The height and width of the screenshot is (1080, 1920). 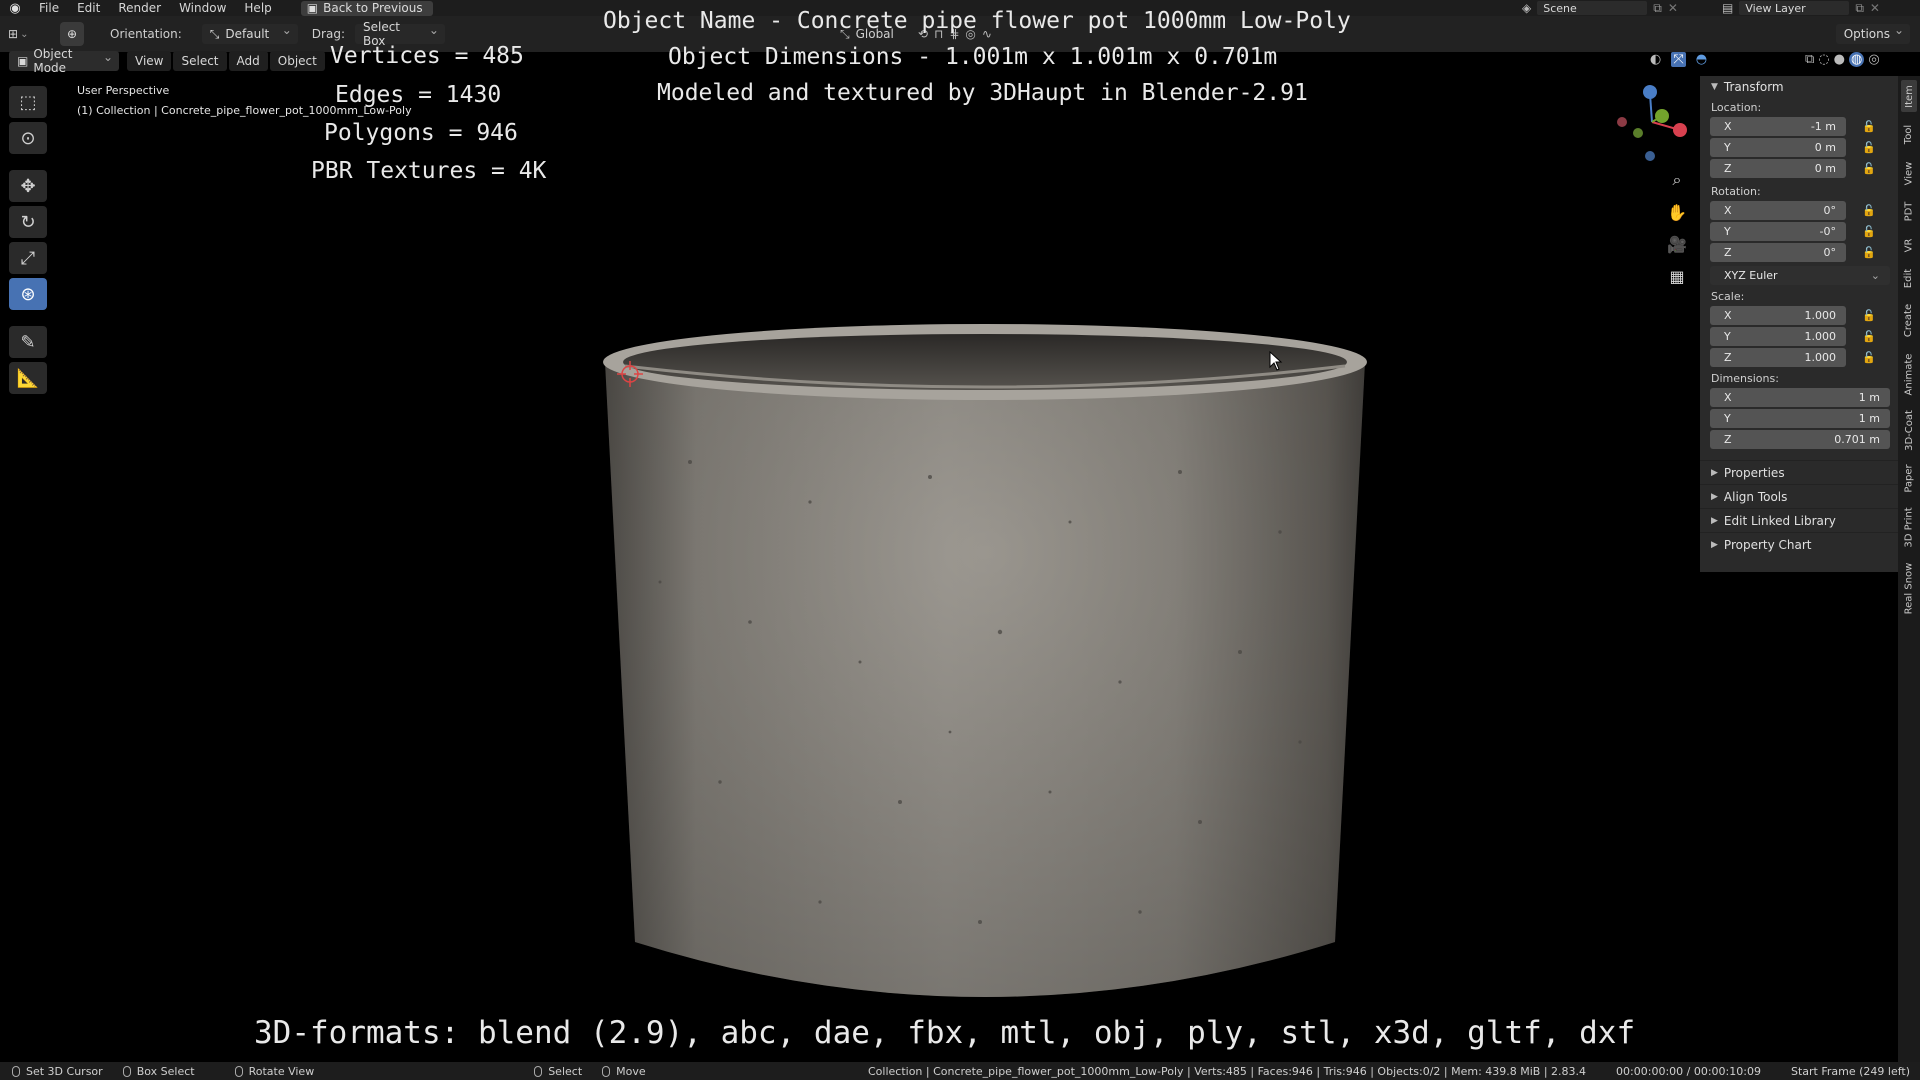 I want to click on view-layer-name-field: View Layer, so click(x=1794, y=8).